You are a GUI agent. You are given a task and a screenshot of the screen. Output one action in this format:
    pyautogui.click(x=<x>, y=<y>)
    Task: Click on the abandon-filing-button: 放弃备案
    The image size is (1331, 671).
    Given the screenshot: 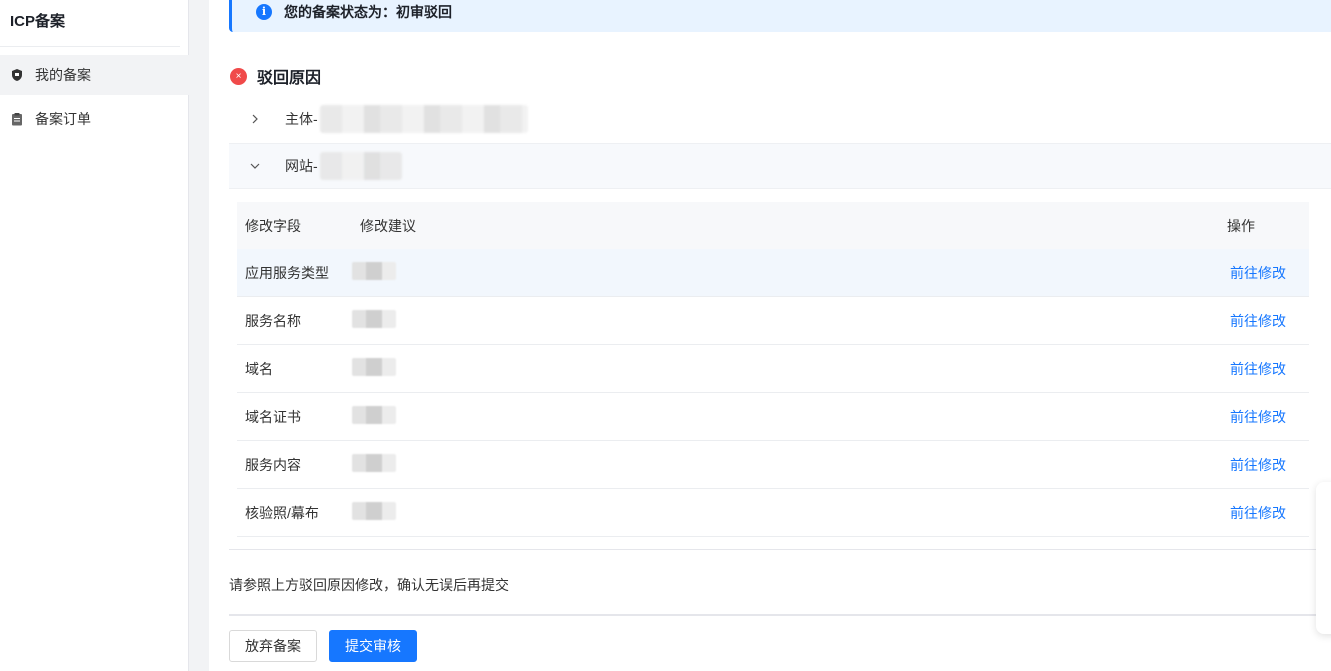 What is the action you would take?
    pyautogui.click(x=273, y=646)
    